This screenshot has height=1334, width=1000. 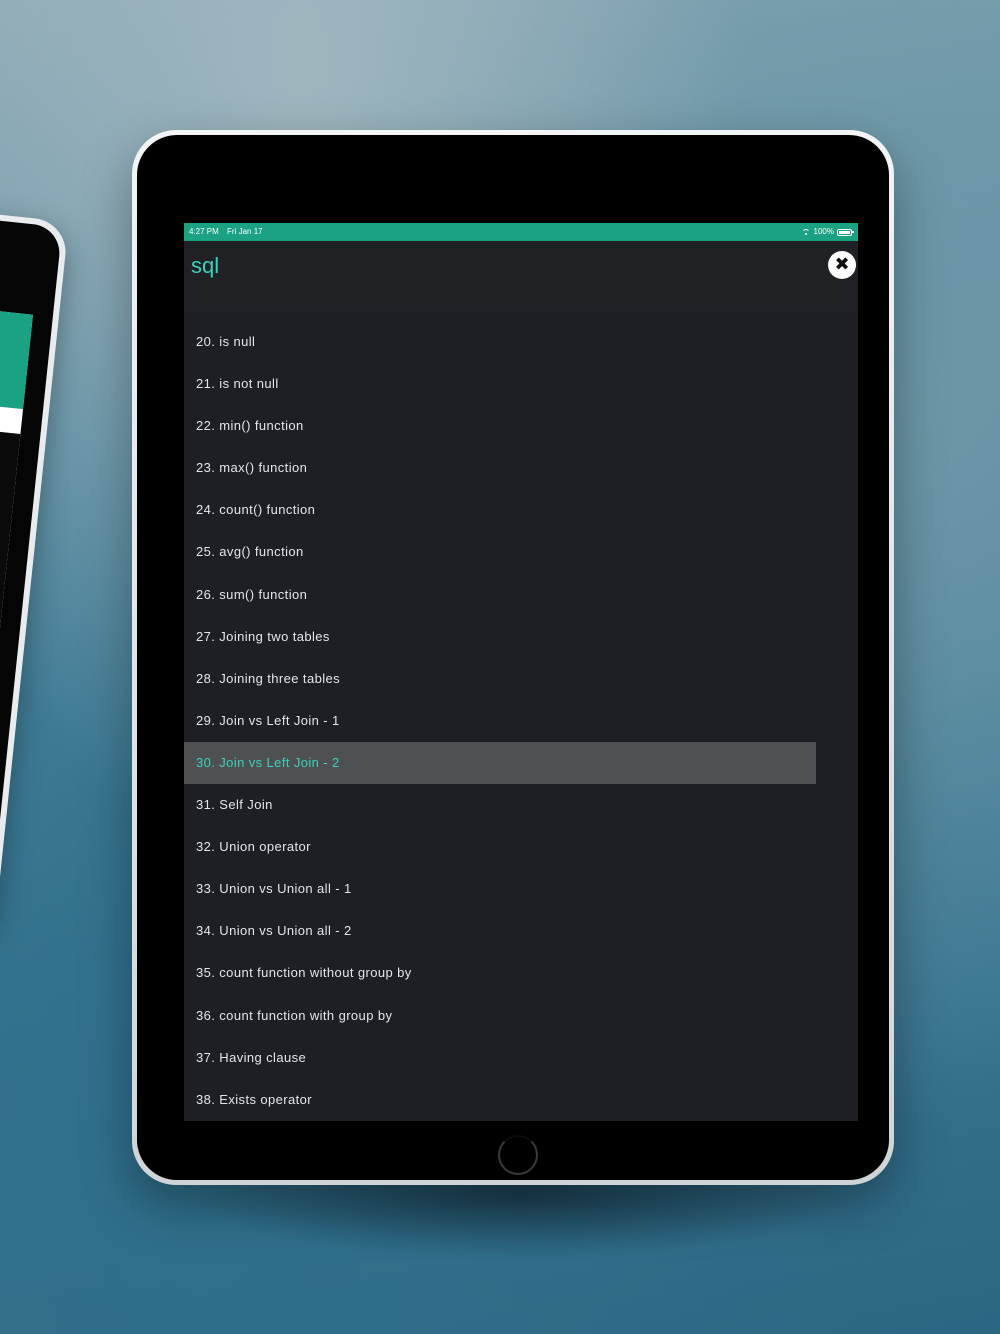 I want to click on list-item: 22. min() function, so click(x=521, y=426).